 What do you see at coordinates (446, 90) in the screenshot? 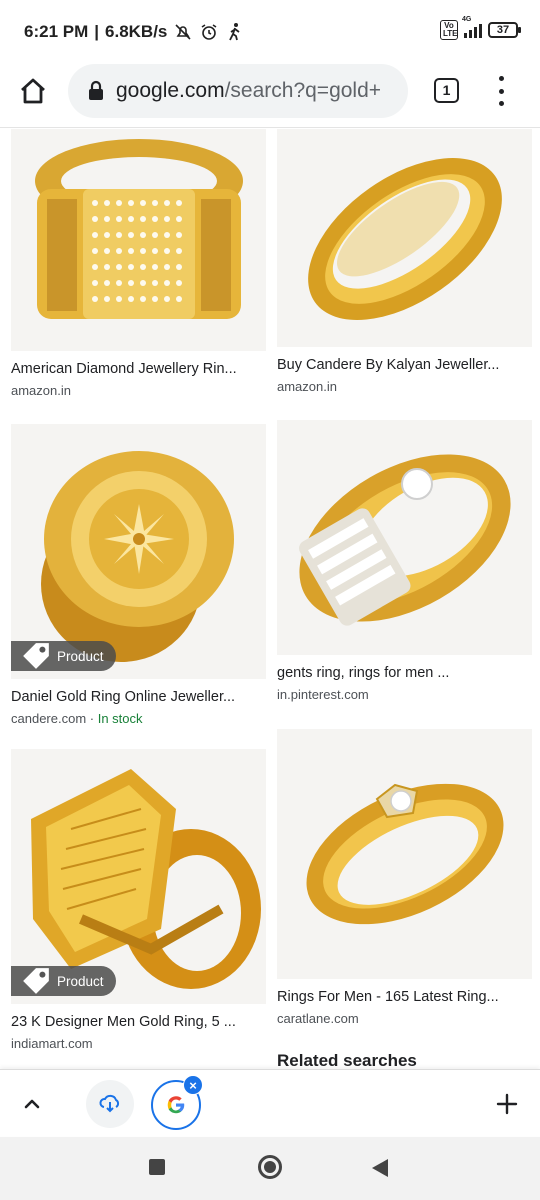
I see `tab-switcher-icon: 1` at bounding box center [446, 90].